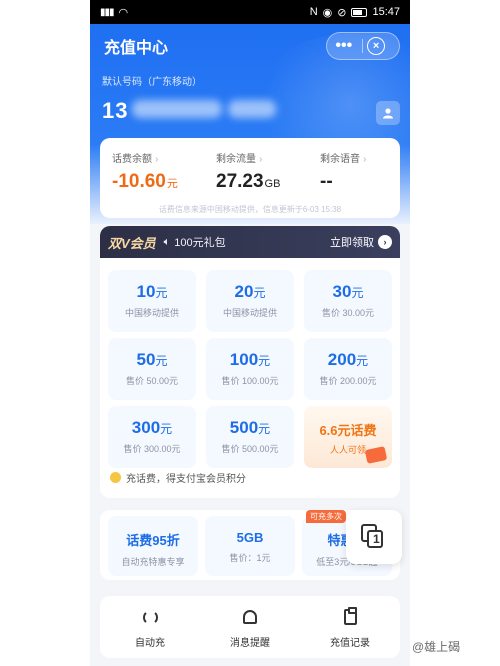 This screenshot has height=666, width=500. I want to click on speaker-icon: 🔈︎, so click(167, 241).